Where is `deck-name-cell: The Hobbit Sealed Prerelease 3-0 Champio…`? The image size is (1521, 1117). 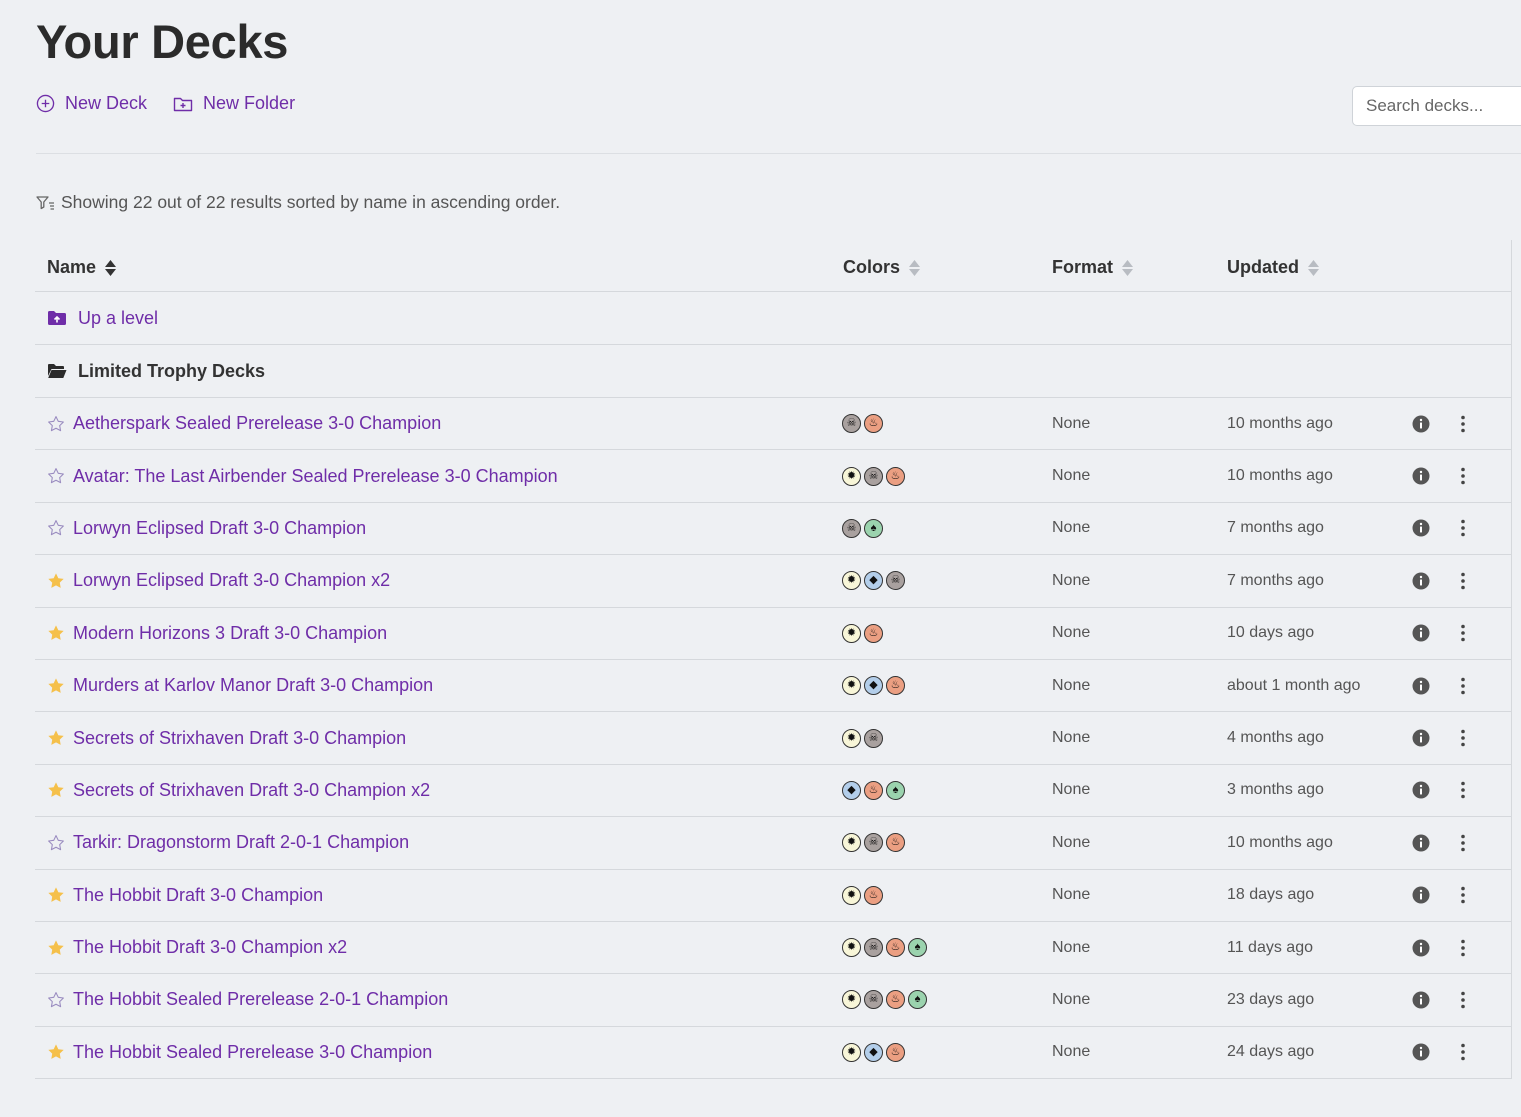 deck-name-cell: The Hobbit Sealed Prerelease 3-0 Champio… is located at coordinates (239, 1052).